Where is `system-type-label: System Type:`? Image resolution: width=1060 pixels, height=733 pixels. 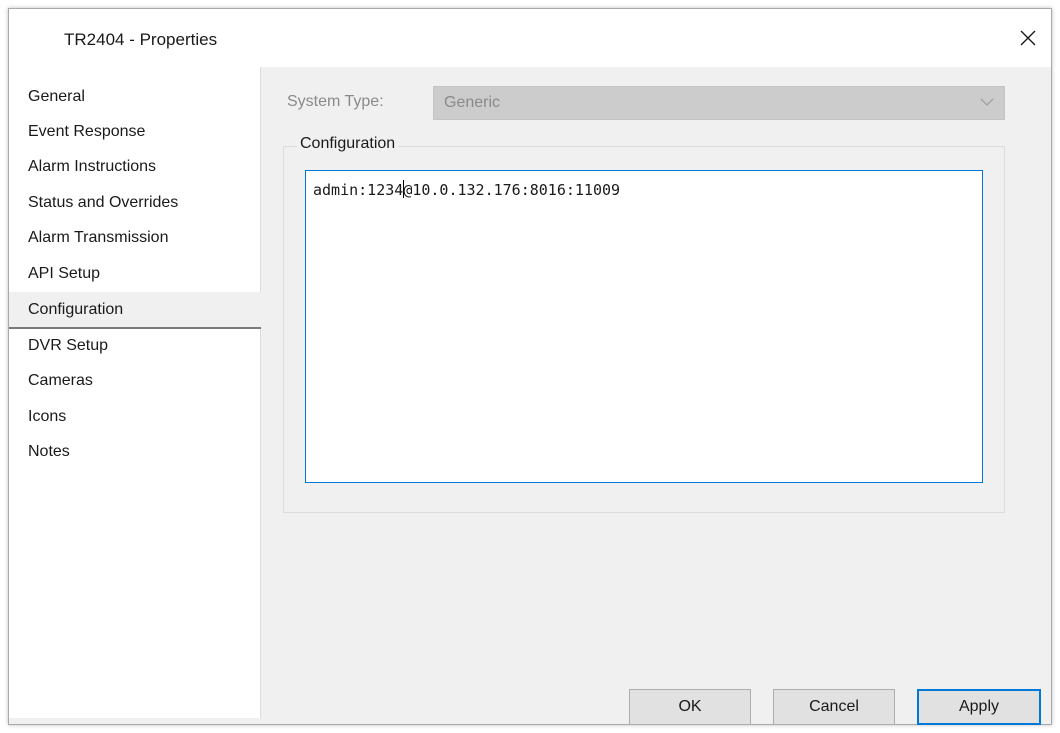
system-type-label: System Type: is located at coordinates (335, 101).